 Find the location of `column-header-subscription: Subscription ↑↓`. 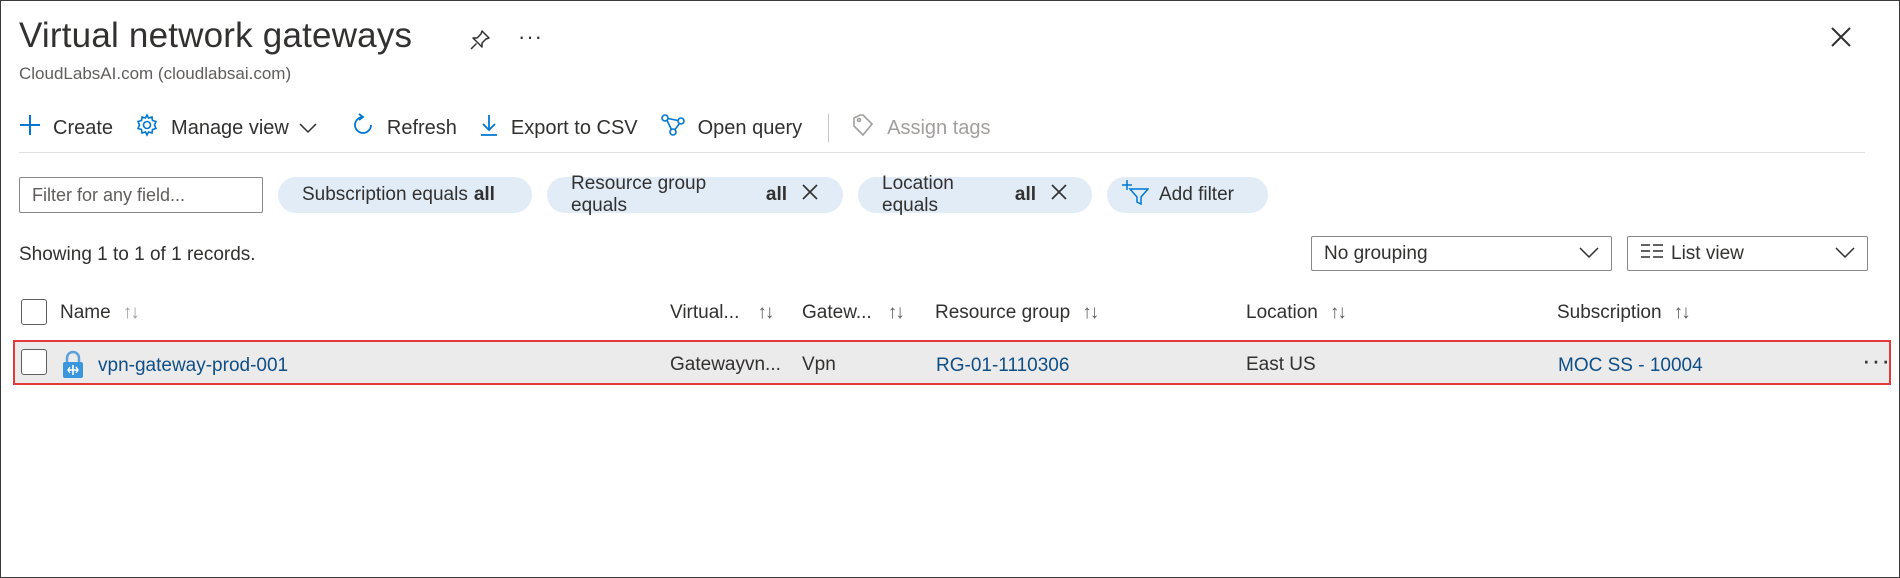

column-header-subscription: Subscription ↑↓ is located at coordinates (1624, 313).